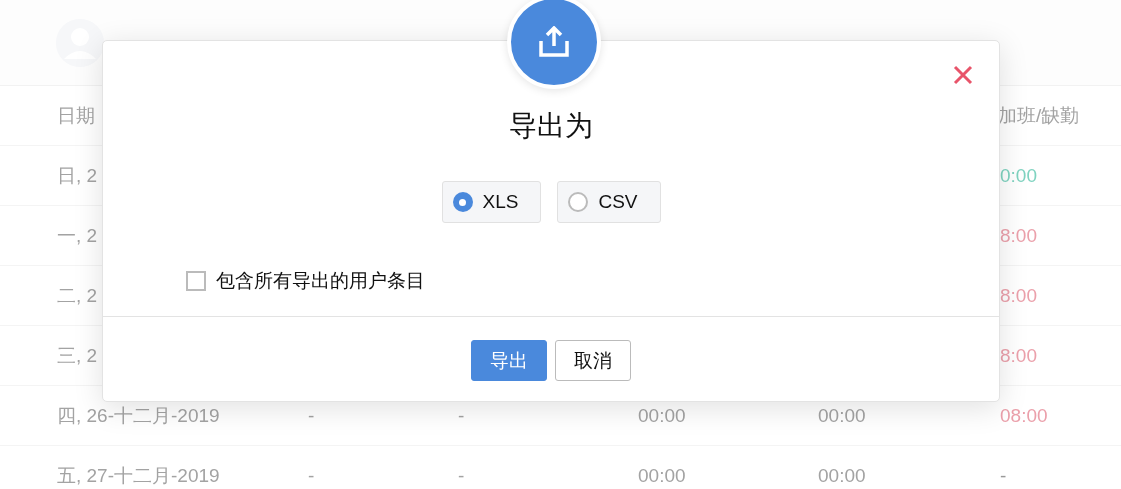 The image size is (1121, 489). I want to click on table-cell-text: 一, 2, so click(77, 235).